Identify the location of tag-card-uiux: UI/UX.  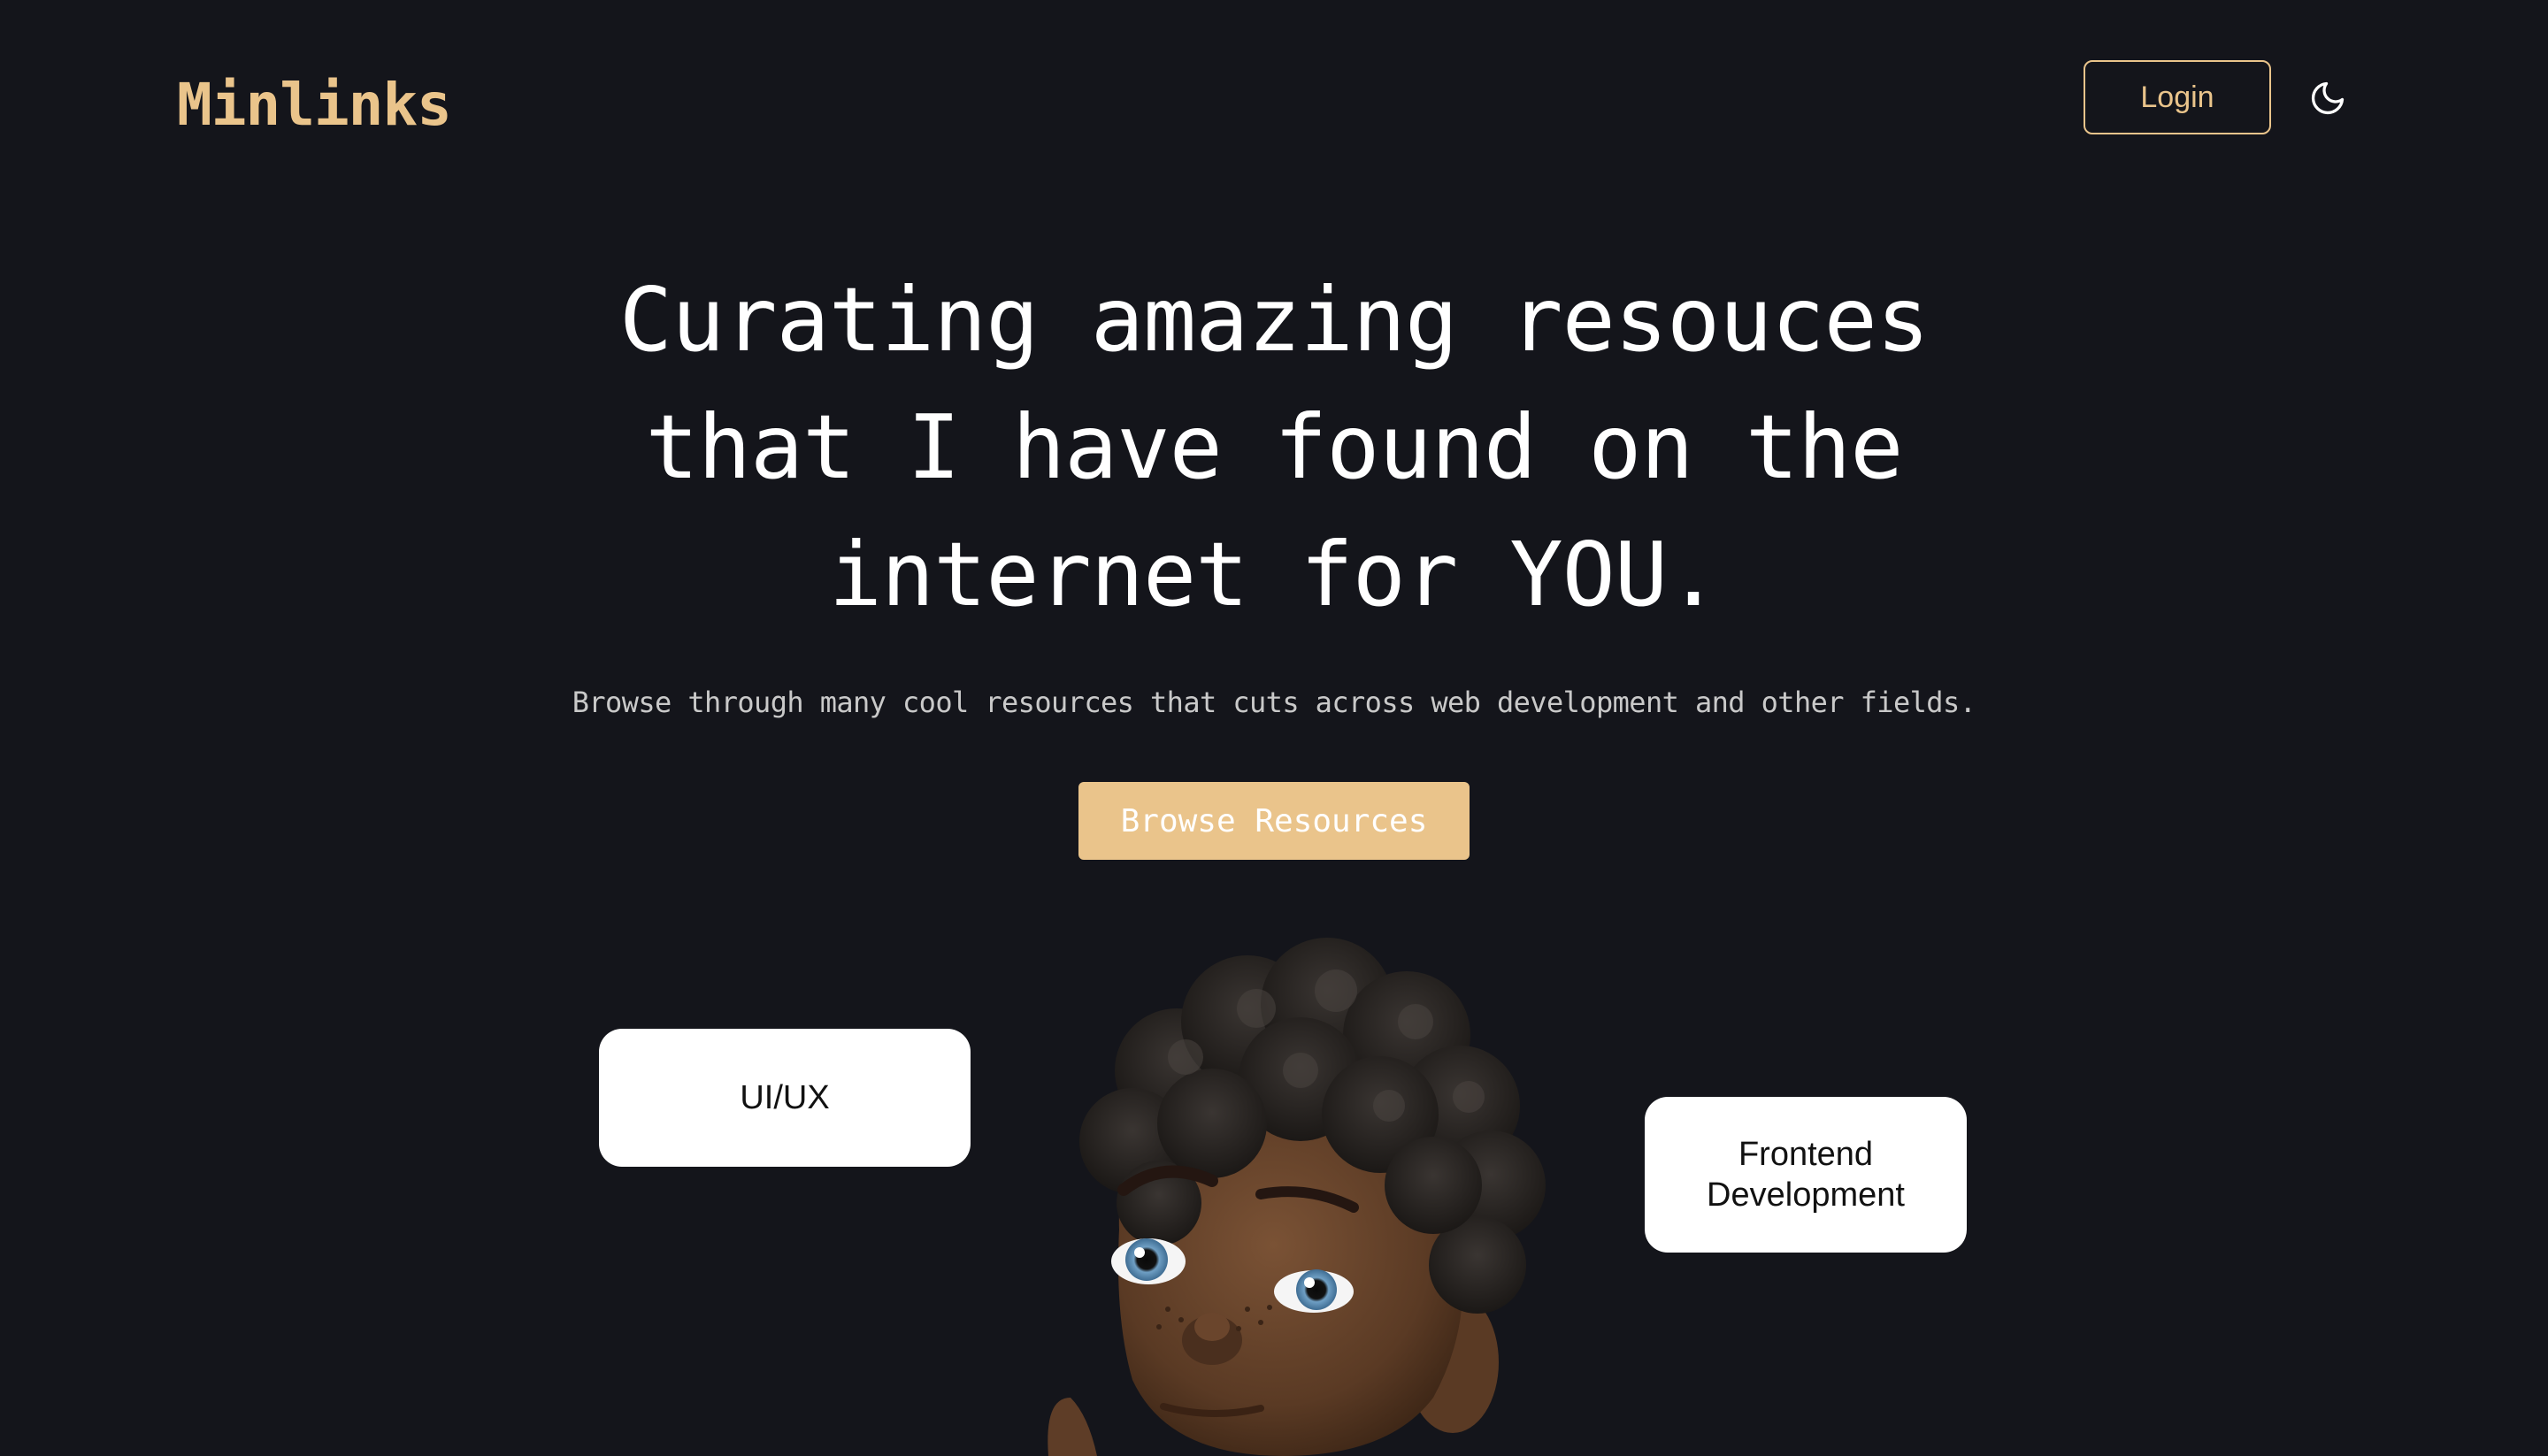
(785, 1098).